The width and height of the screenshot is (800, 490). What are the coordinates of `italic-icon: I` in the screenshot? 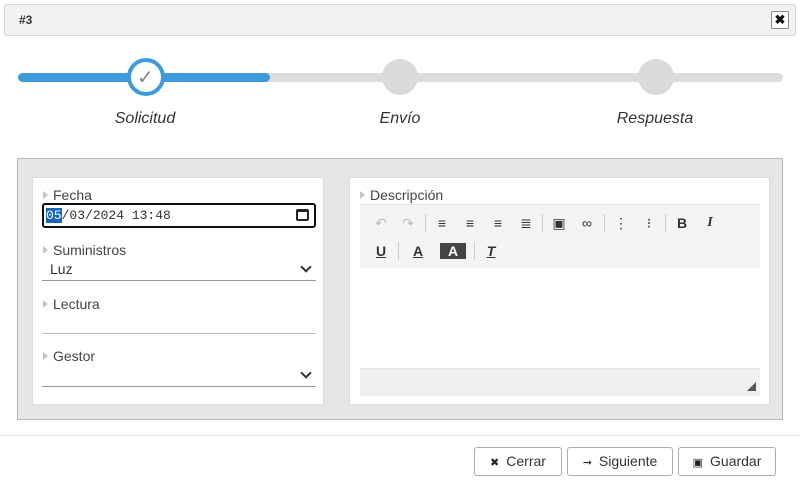 It's located at (710, 223).